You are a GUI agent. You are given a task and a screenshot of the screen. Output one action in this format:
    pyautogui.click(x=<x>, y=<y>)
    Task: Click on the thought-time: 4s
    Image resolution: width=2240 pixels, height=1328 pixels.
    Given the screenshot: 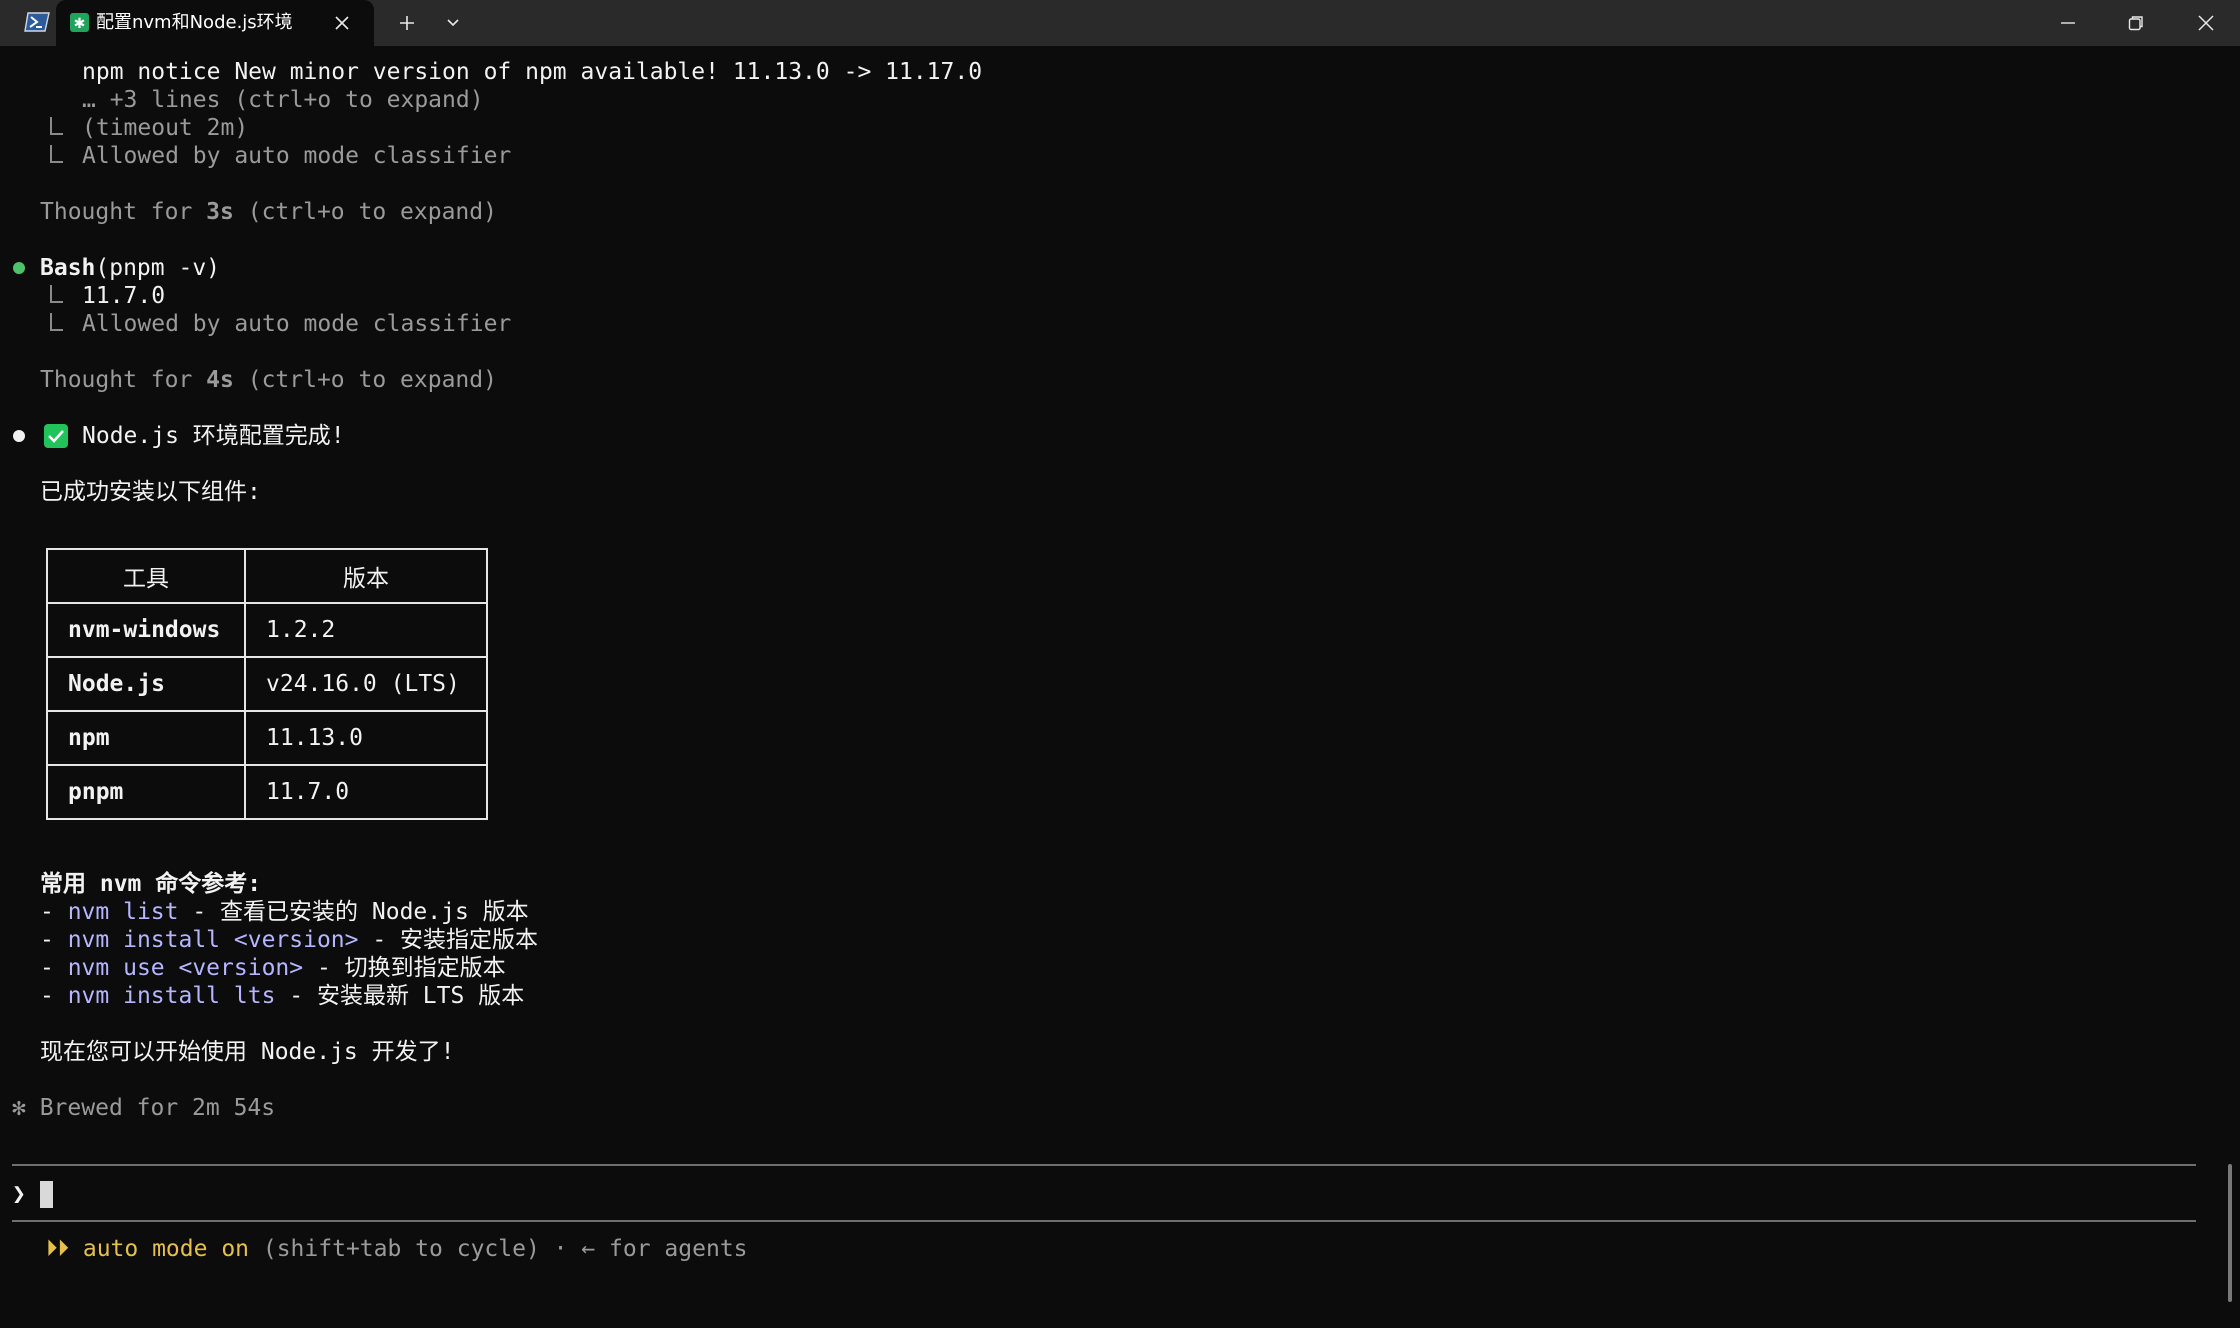 What is the action you would take?
    pyautogui.click(x=220, y=380)
    